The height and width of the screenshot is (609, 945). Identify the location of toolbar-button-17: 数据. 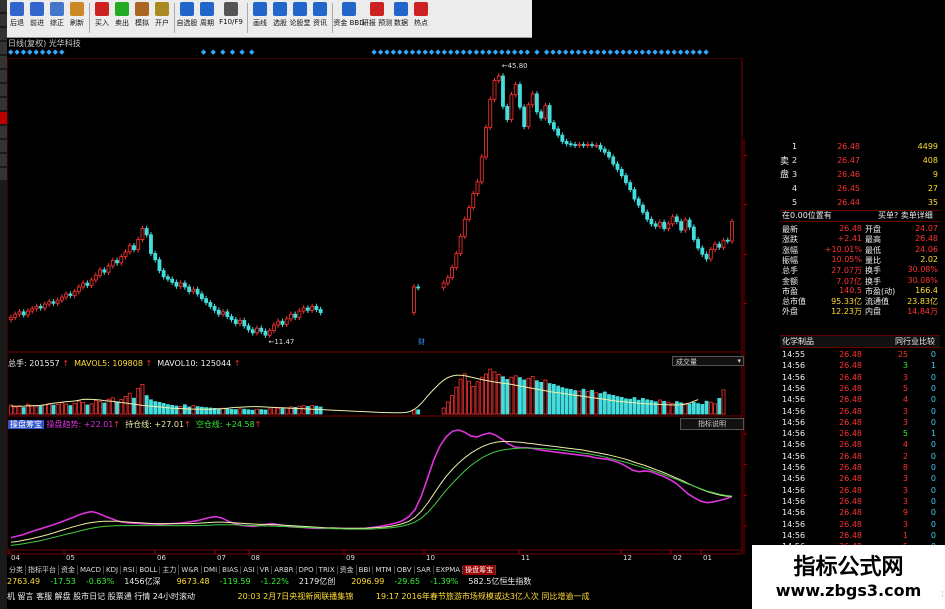
(401, 18).